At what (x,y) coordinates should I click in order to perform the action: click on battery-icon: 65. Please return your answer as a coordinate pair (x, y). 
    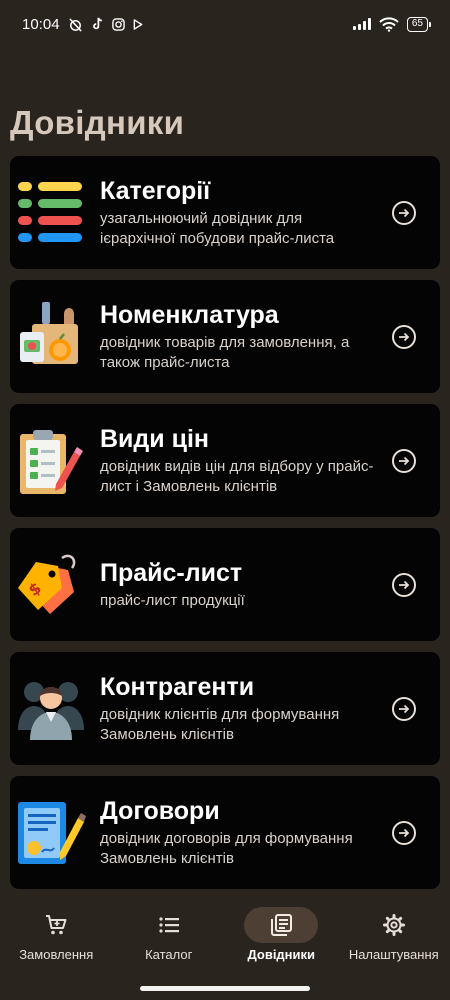
    Looking at the image, I should click on (419, 24).